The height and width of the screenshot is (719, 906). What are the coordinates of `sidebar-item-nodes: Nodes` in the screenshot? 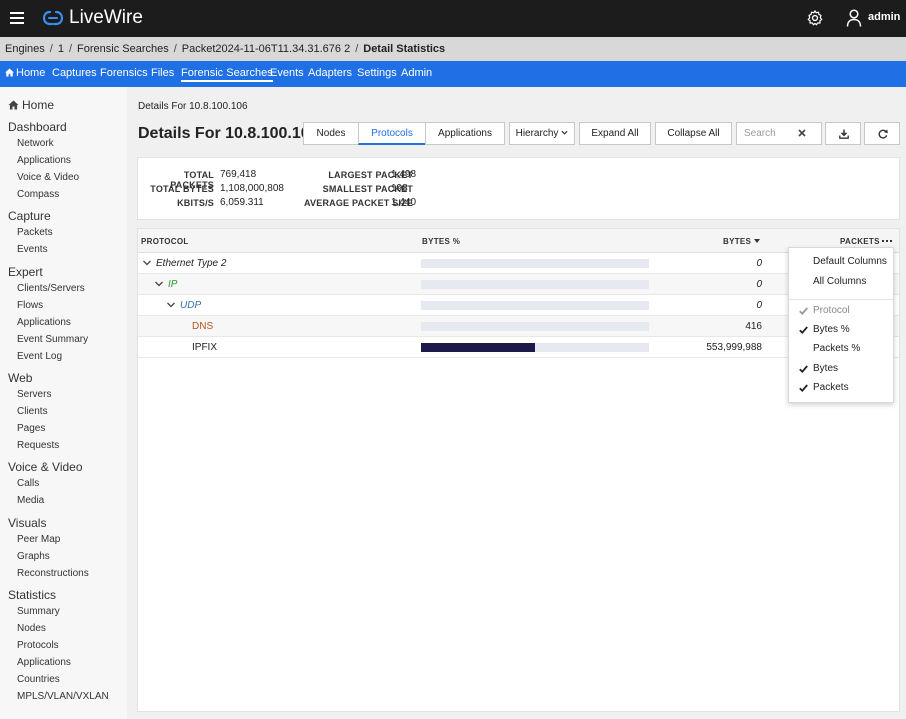 It's located at (31, 628).